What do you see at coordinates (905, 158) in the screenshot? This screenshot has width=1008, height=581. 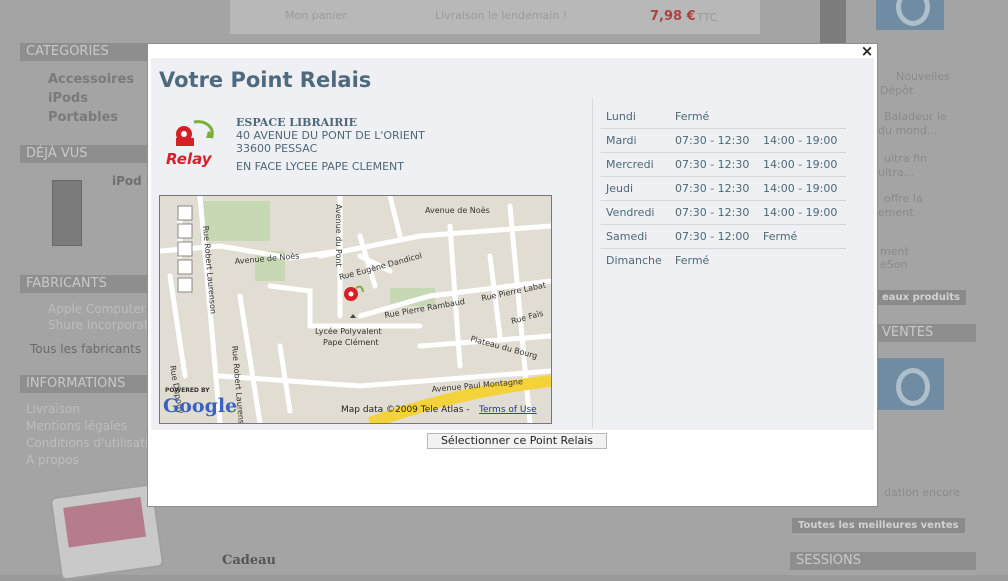 I see `right-link-5: ultra fin` at bounding box center [905, 158].